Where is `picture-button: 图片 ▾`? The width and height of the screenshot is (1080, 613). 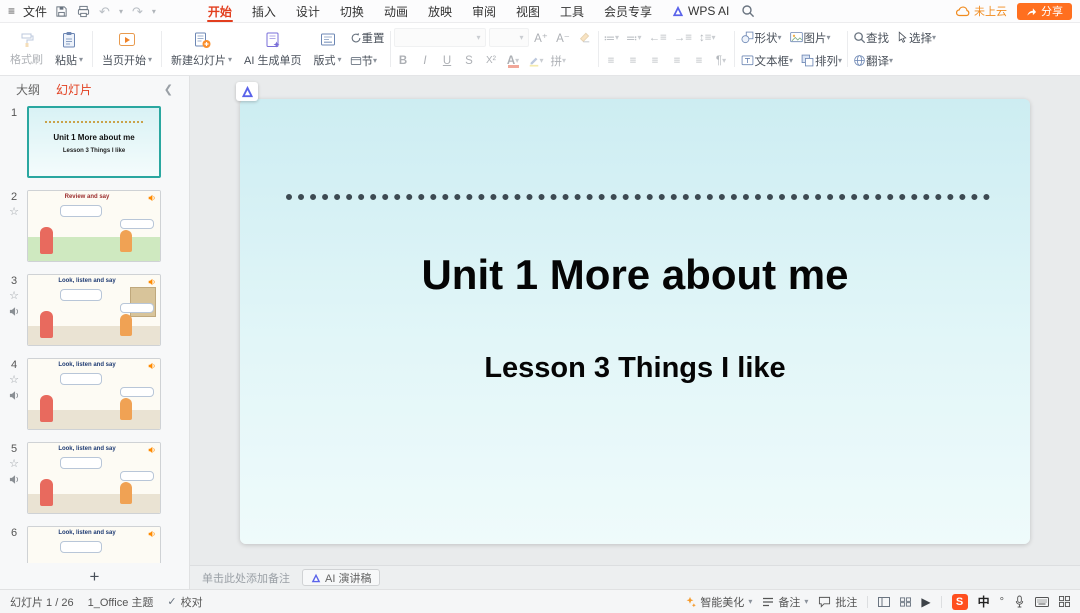
picture-button: 图片 ▾ is located at coordinates (810, 37).